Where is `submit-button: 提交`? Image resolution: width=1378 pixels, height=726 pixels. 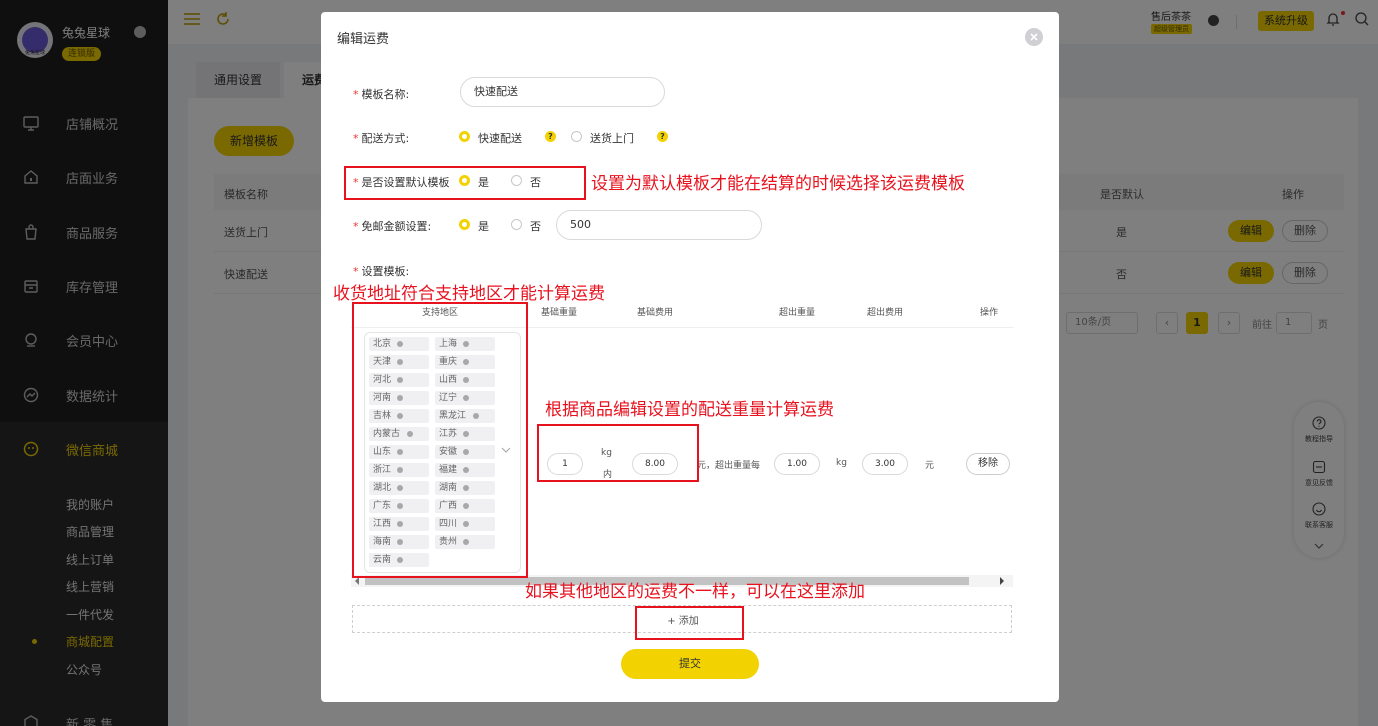
submit-button: 提交 is located at coordinates (690, 664).